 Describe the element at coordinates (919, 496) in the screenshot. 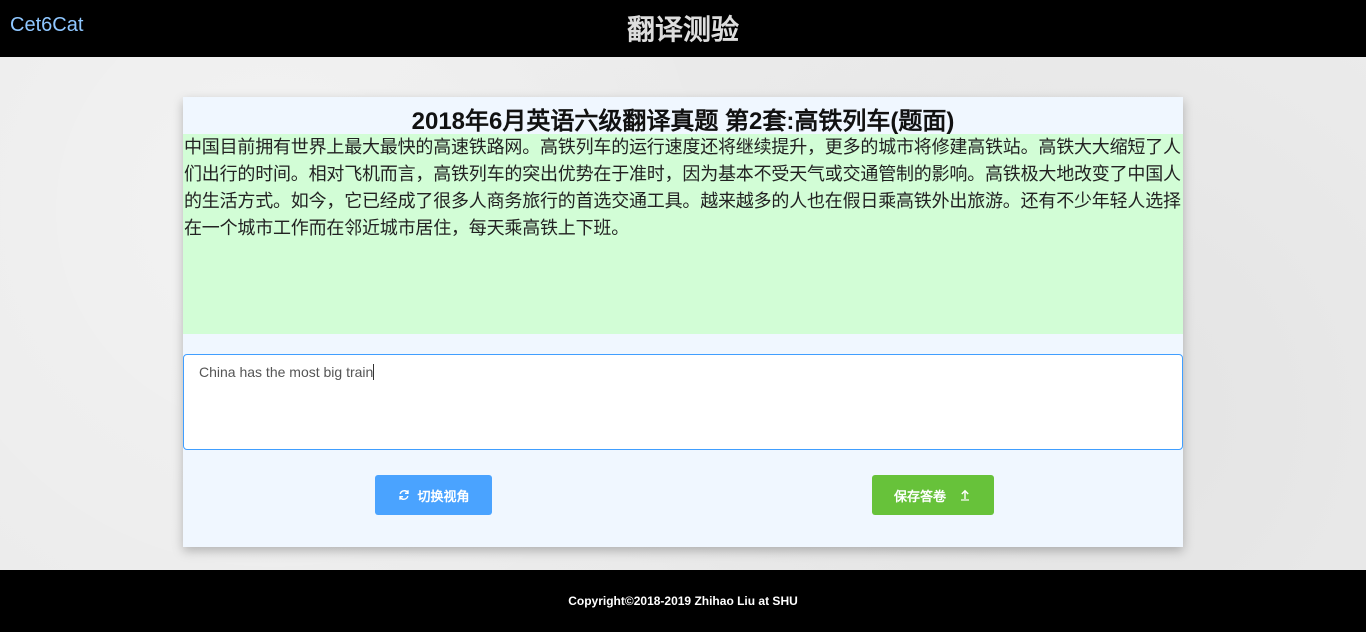

I see `save-answer-label: 保存答卷` at that location.